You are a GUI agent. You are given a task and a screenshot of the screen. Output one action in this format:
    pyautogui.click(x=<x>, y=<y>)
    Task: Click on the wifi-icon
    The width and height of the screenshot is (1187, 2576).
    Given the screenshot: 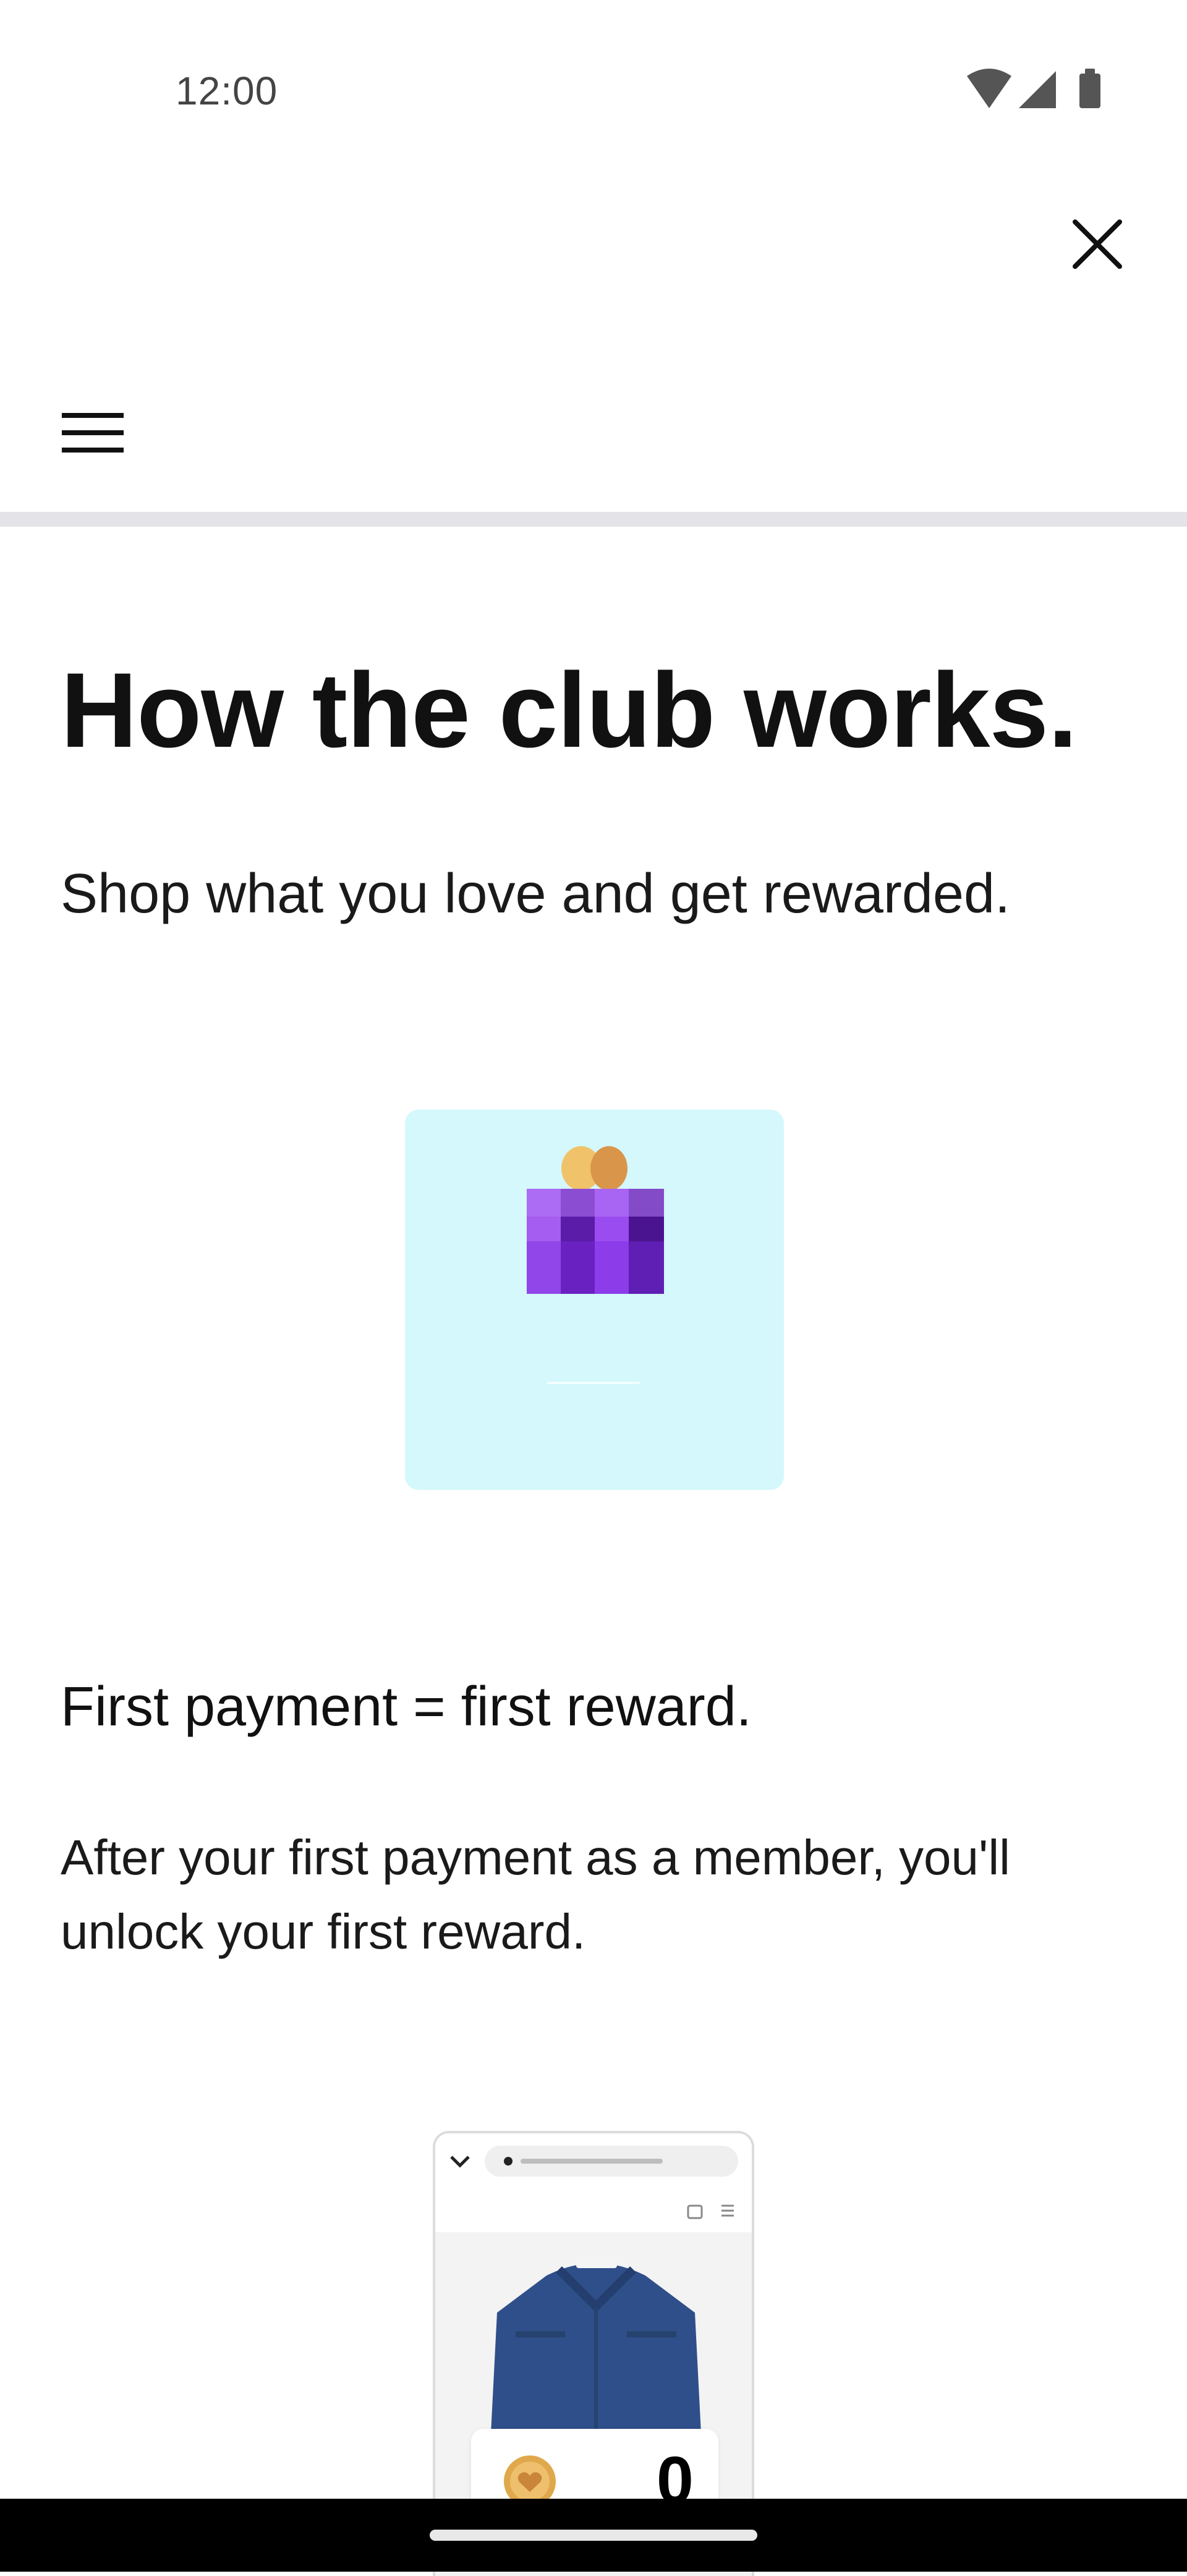 What is the action you would take?
    pyautogui.click(x=989, y=88)
    